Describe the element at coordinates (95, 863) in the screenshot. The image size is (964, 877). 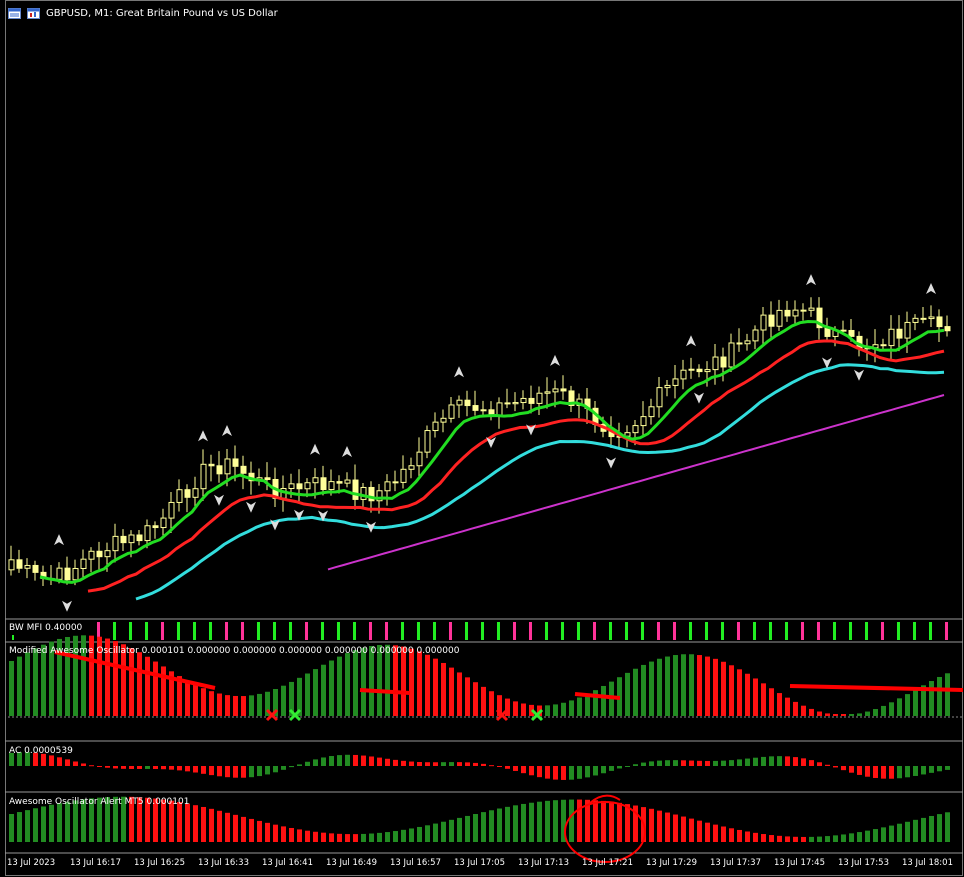
I see `time-axis-label: 13 Jul 16:17` at that location.